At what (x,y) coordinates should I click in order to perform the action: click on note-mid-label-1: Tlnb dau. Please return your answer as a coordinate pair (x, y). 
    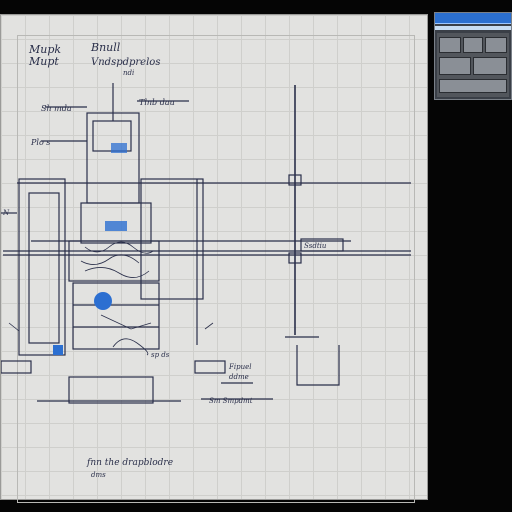
    Looking at the image, I should click on (157, 102).